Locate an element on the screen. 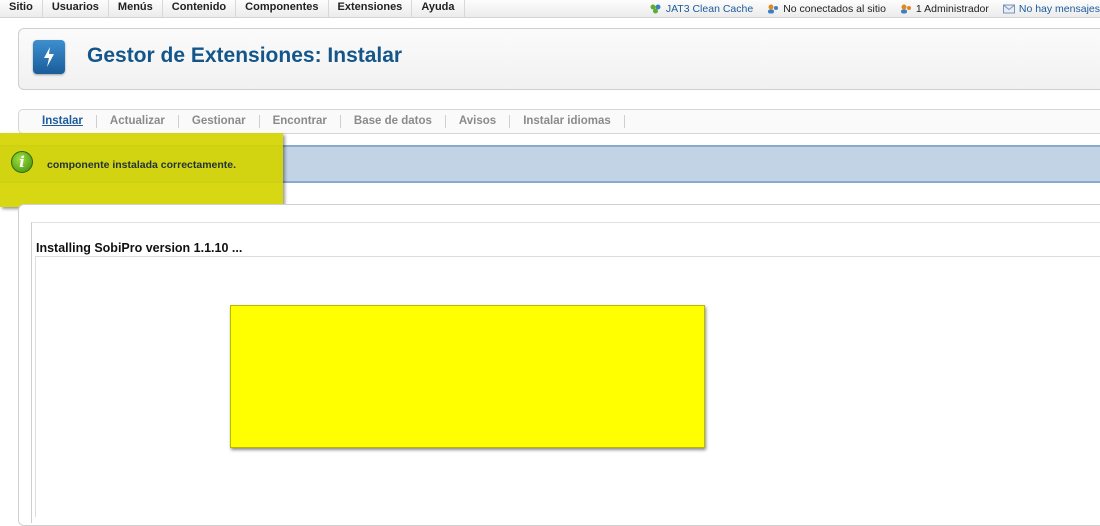  tab-instalar-idiomas: Instalar idiomas is located at coordinates (567, 121).